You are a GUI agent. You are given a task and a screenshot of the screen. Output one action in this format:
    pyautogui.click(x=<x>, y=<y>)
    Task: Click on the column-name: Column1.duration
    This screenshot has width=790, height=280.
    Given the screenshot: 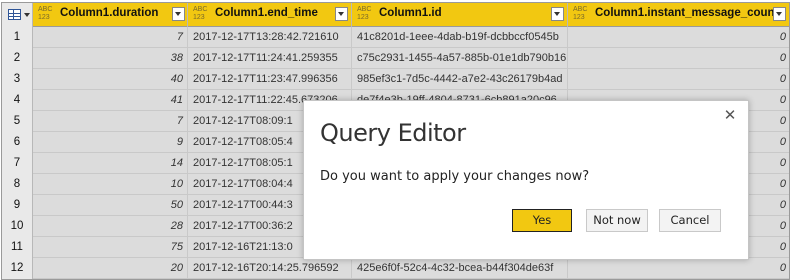 What is the action you would take?
    pyautogui.click(x=109, y=13)
    